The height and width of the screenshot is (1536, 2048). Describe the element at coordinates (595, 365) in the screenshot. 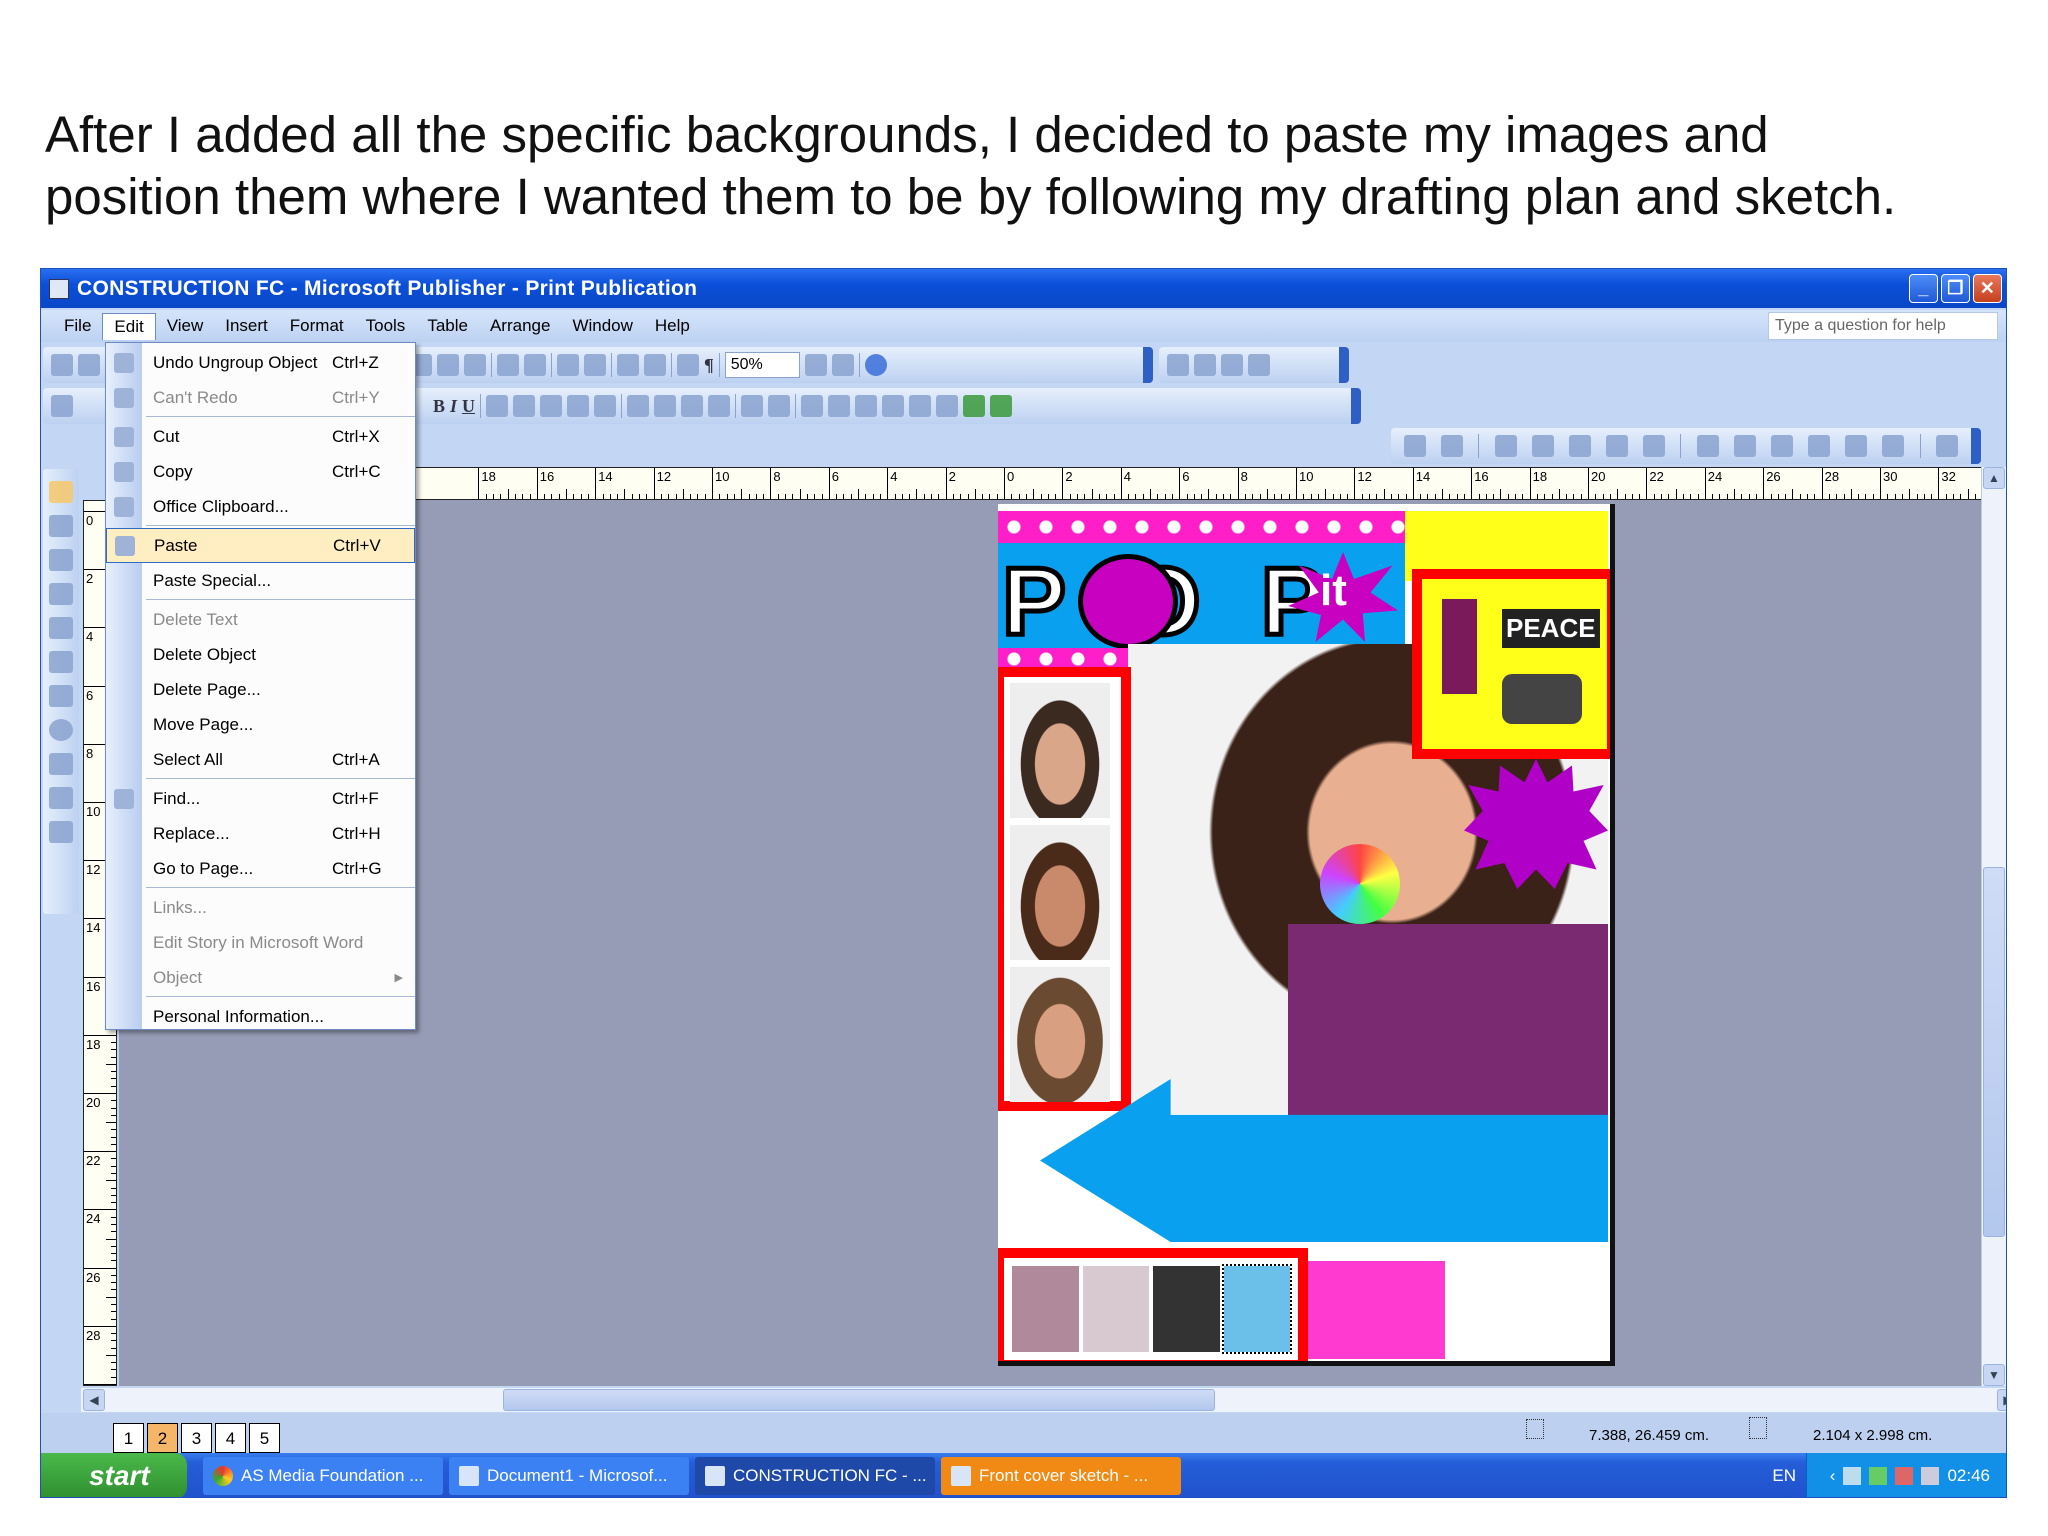

I see `rotate-icon` at that location.